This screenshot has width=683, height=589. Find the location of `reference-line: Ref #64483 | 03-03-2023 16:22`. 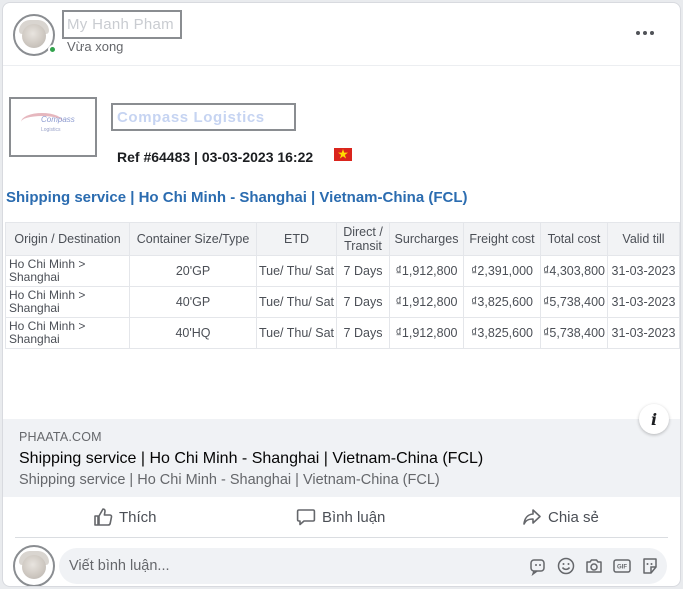

reference-line: Ref #64483 | 03-03-2023 16:22 is located at coordinates (215, 157).